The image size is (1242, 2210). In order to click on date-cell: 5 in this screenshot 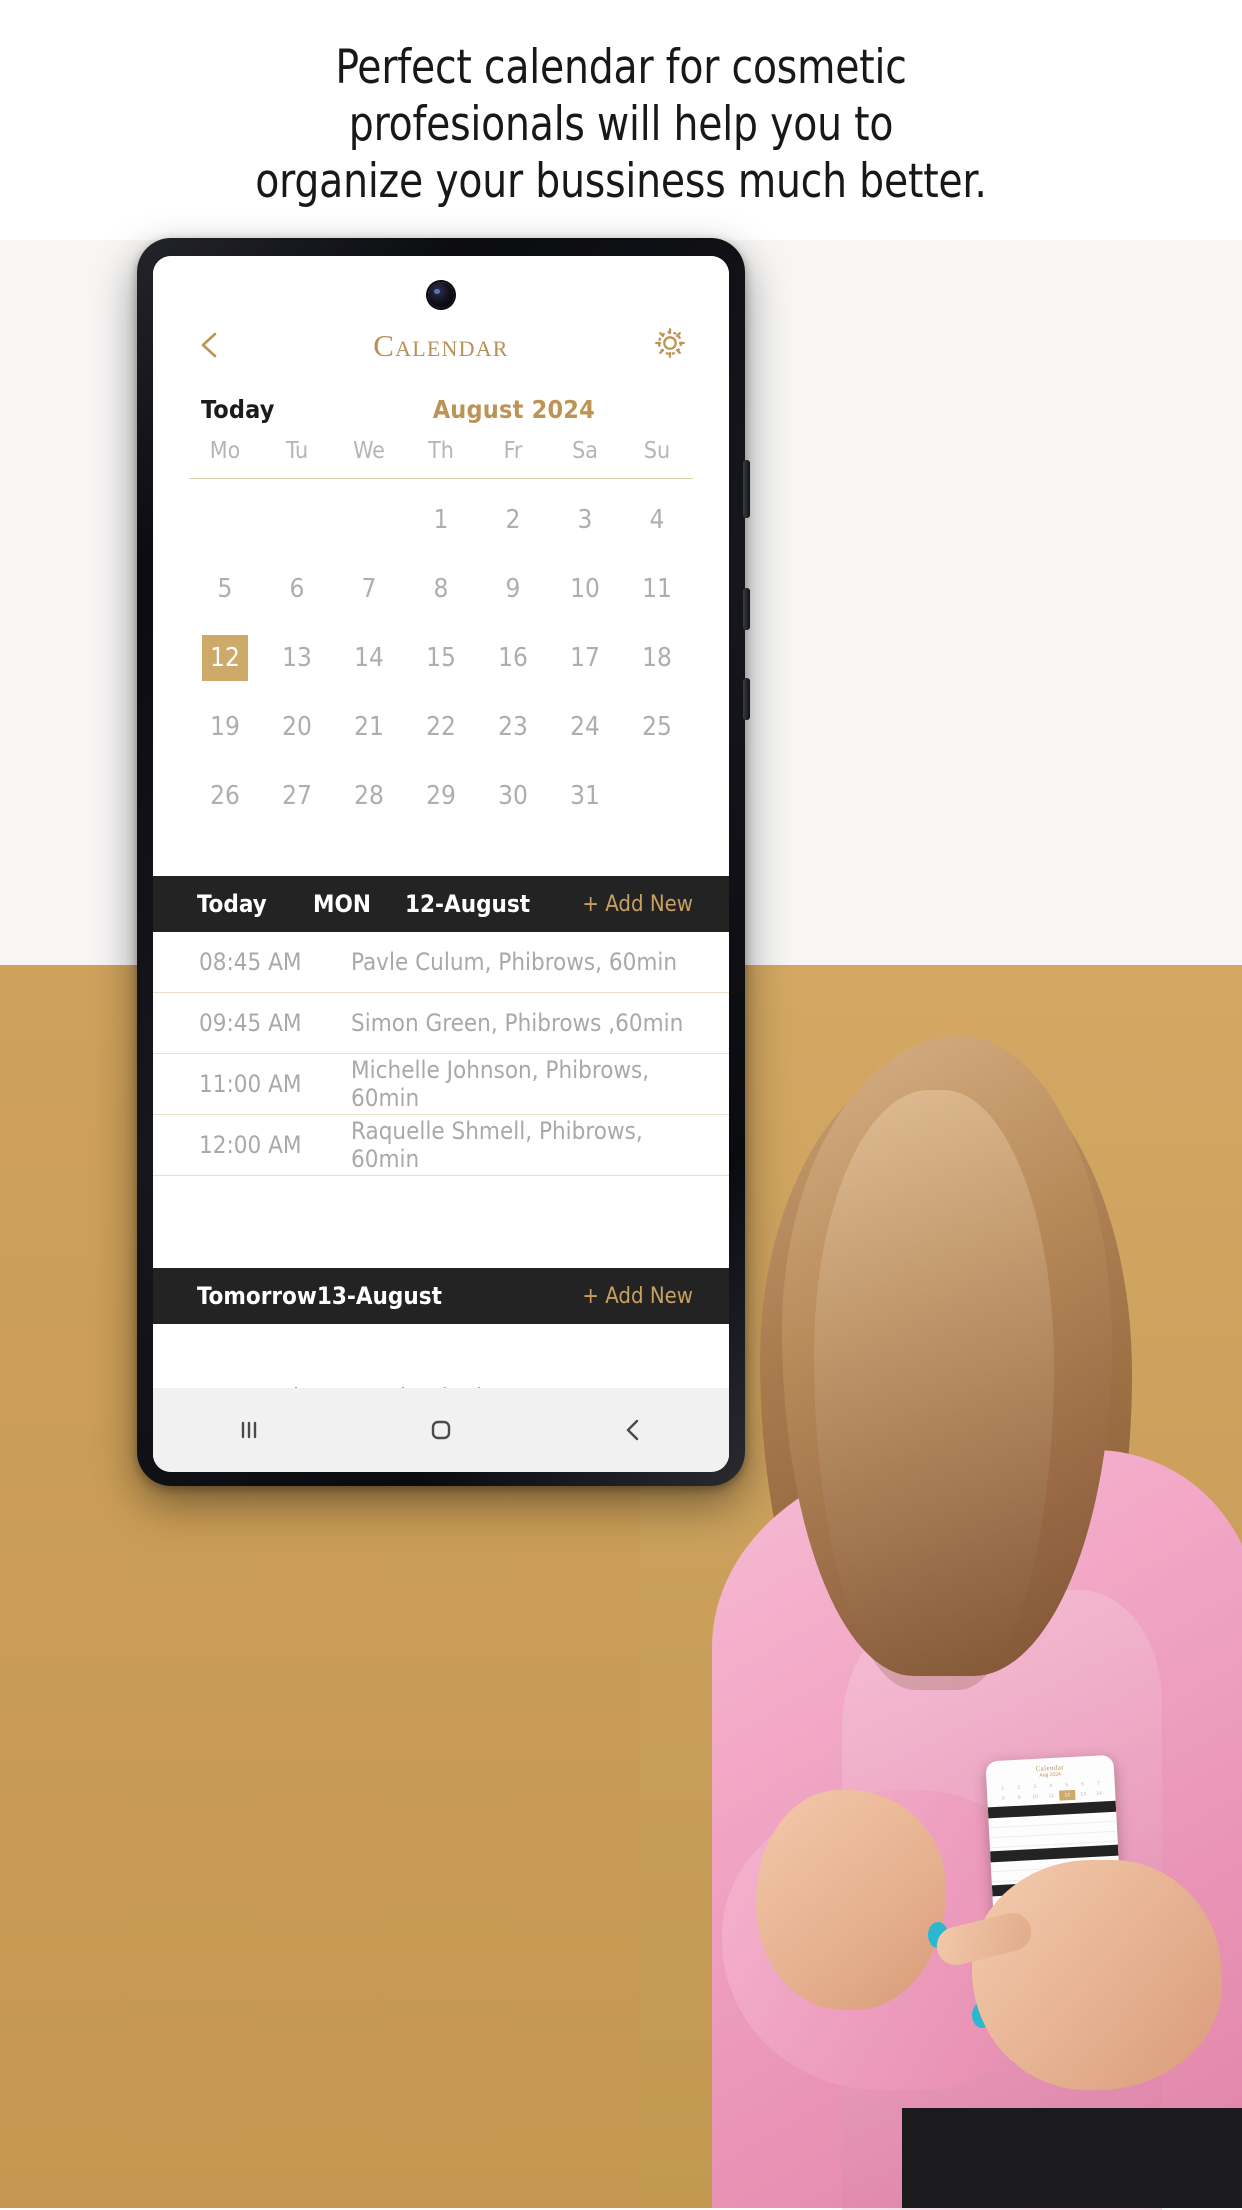, I will do `click(225, 589)`.